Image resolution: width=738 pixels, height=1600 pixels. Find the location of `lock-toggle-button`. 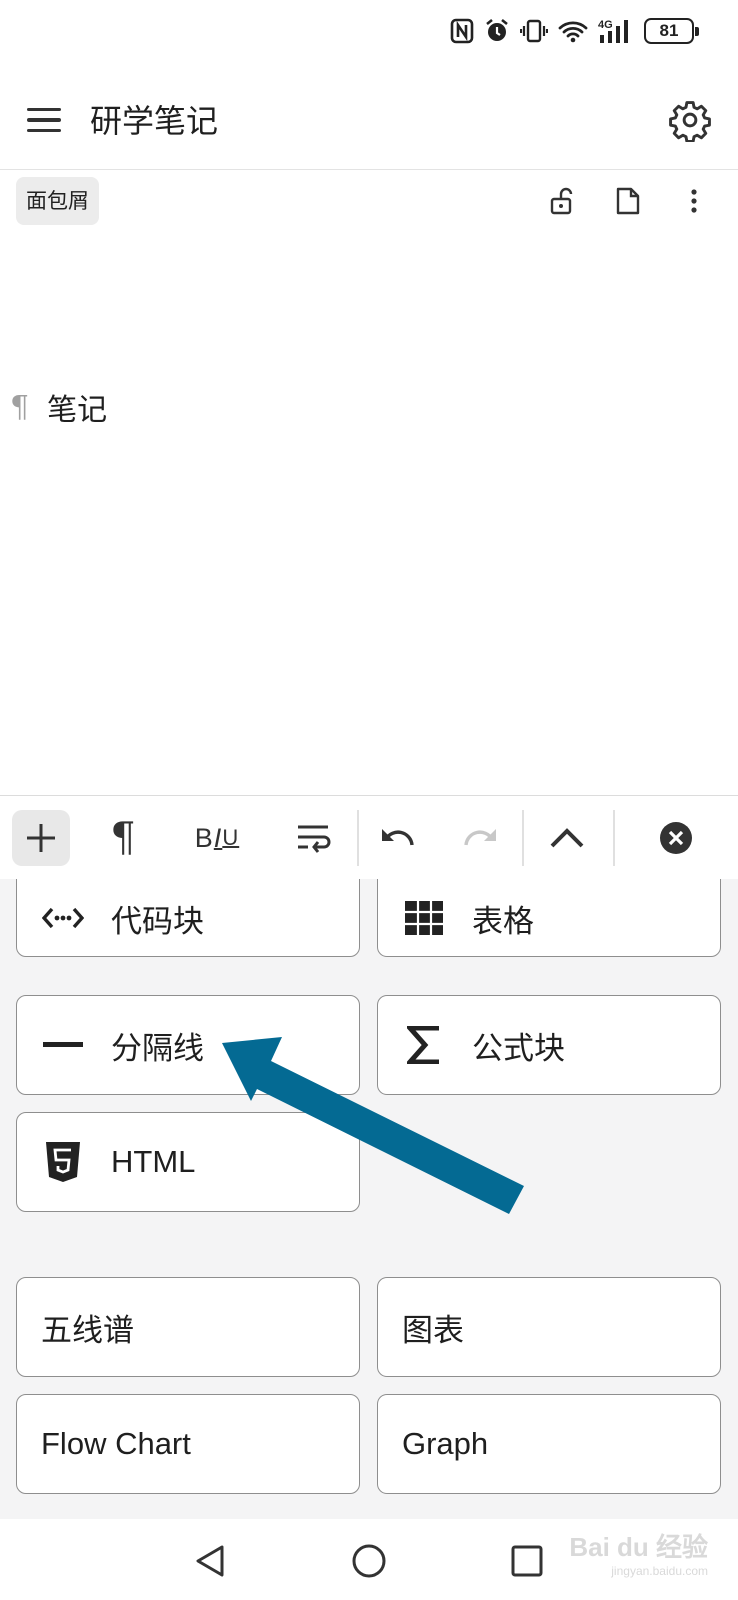

lock-toggle-button is located at coordinates (562, 201).